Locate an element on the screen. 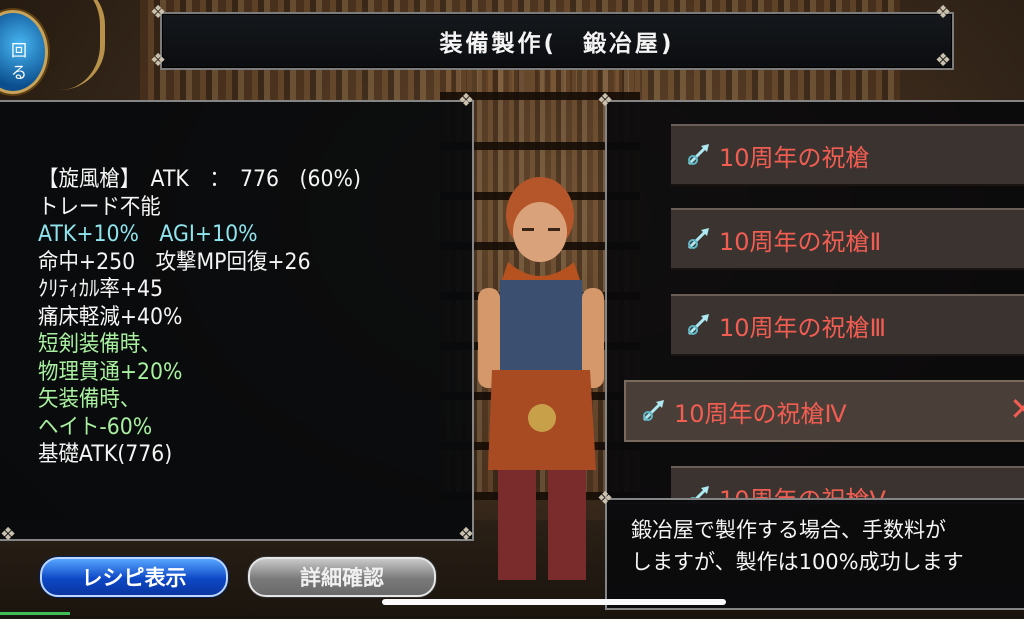 The width and height of the screenshot is (1024, 619). stat-line: トレード不能 is located at coordinates (99, 207).